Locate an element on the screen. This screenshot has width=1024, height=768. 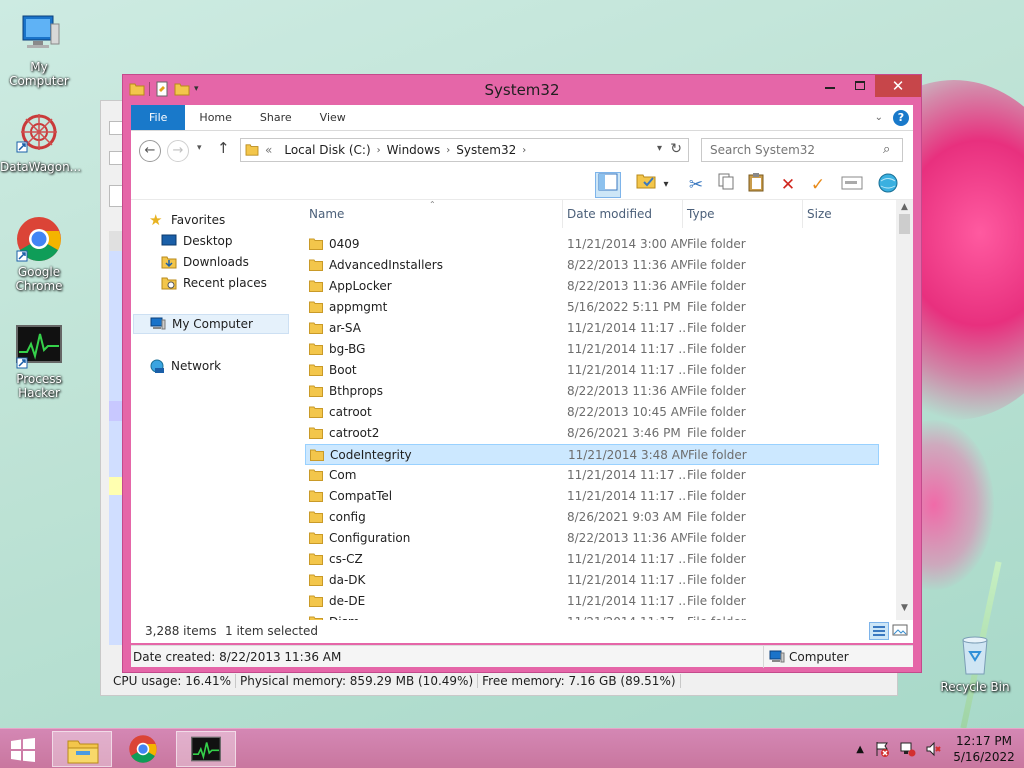
file-row: AppLocker 8/22/2013 11:36 AM File folder is located at coordinates (592, 286).